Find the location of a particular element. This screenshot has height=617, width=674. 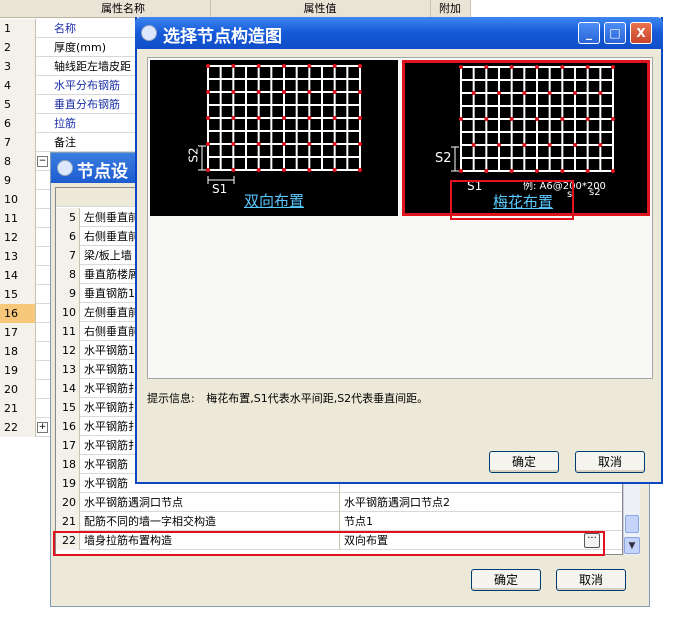

hint-info: 提示信息: 梅花布置,S1代表水平间距,S2代表垂直间距。 is located at coordinates (287, 398).